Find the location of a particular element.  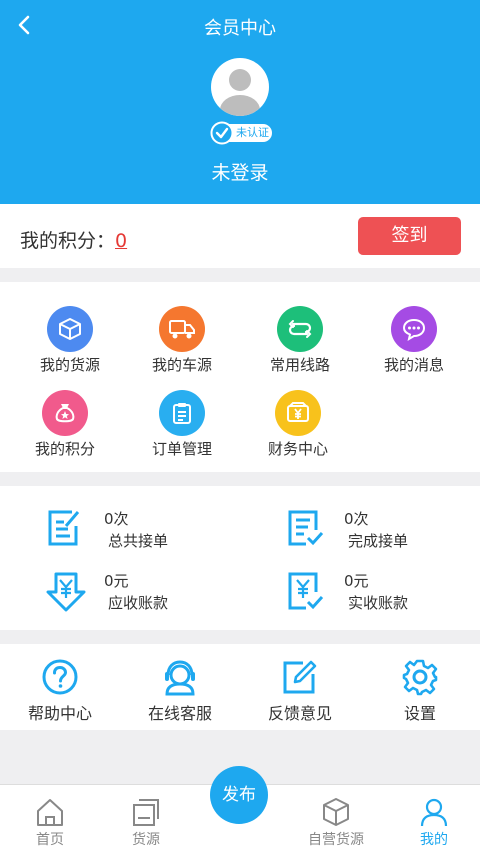

help-center-button: 帮助中心 is located at coordinates (60, 691).